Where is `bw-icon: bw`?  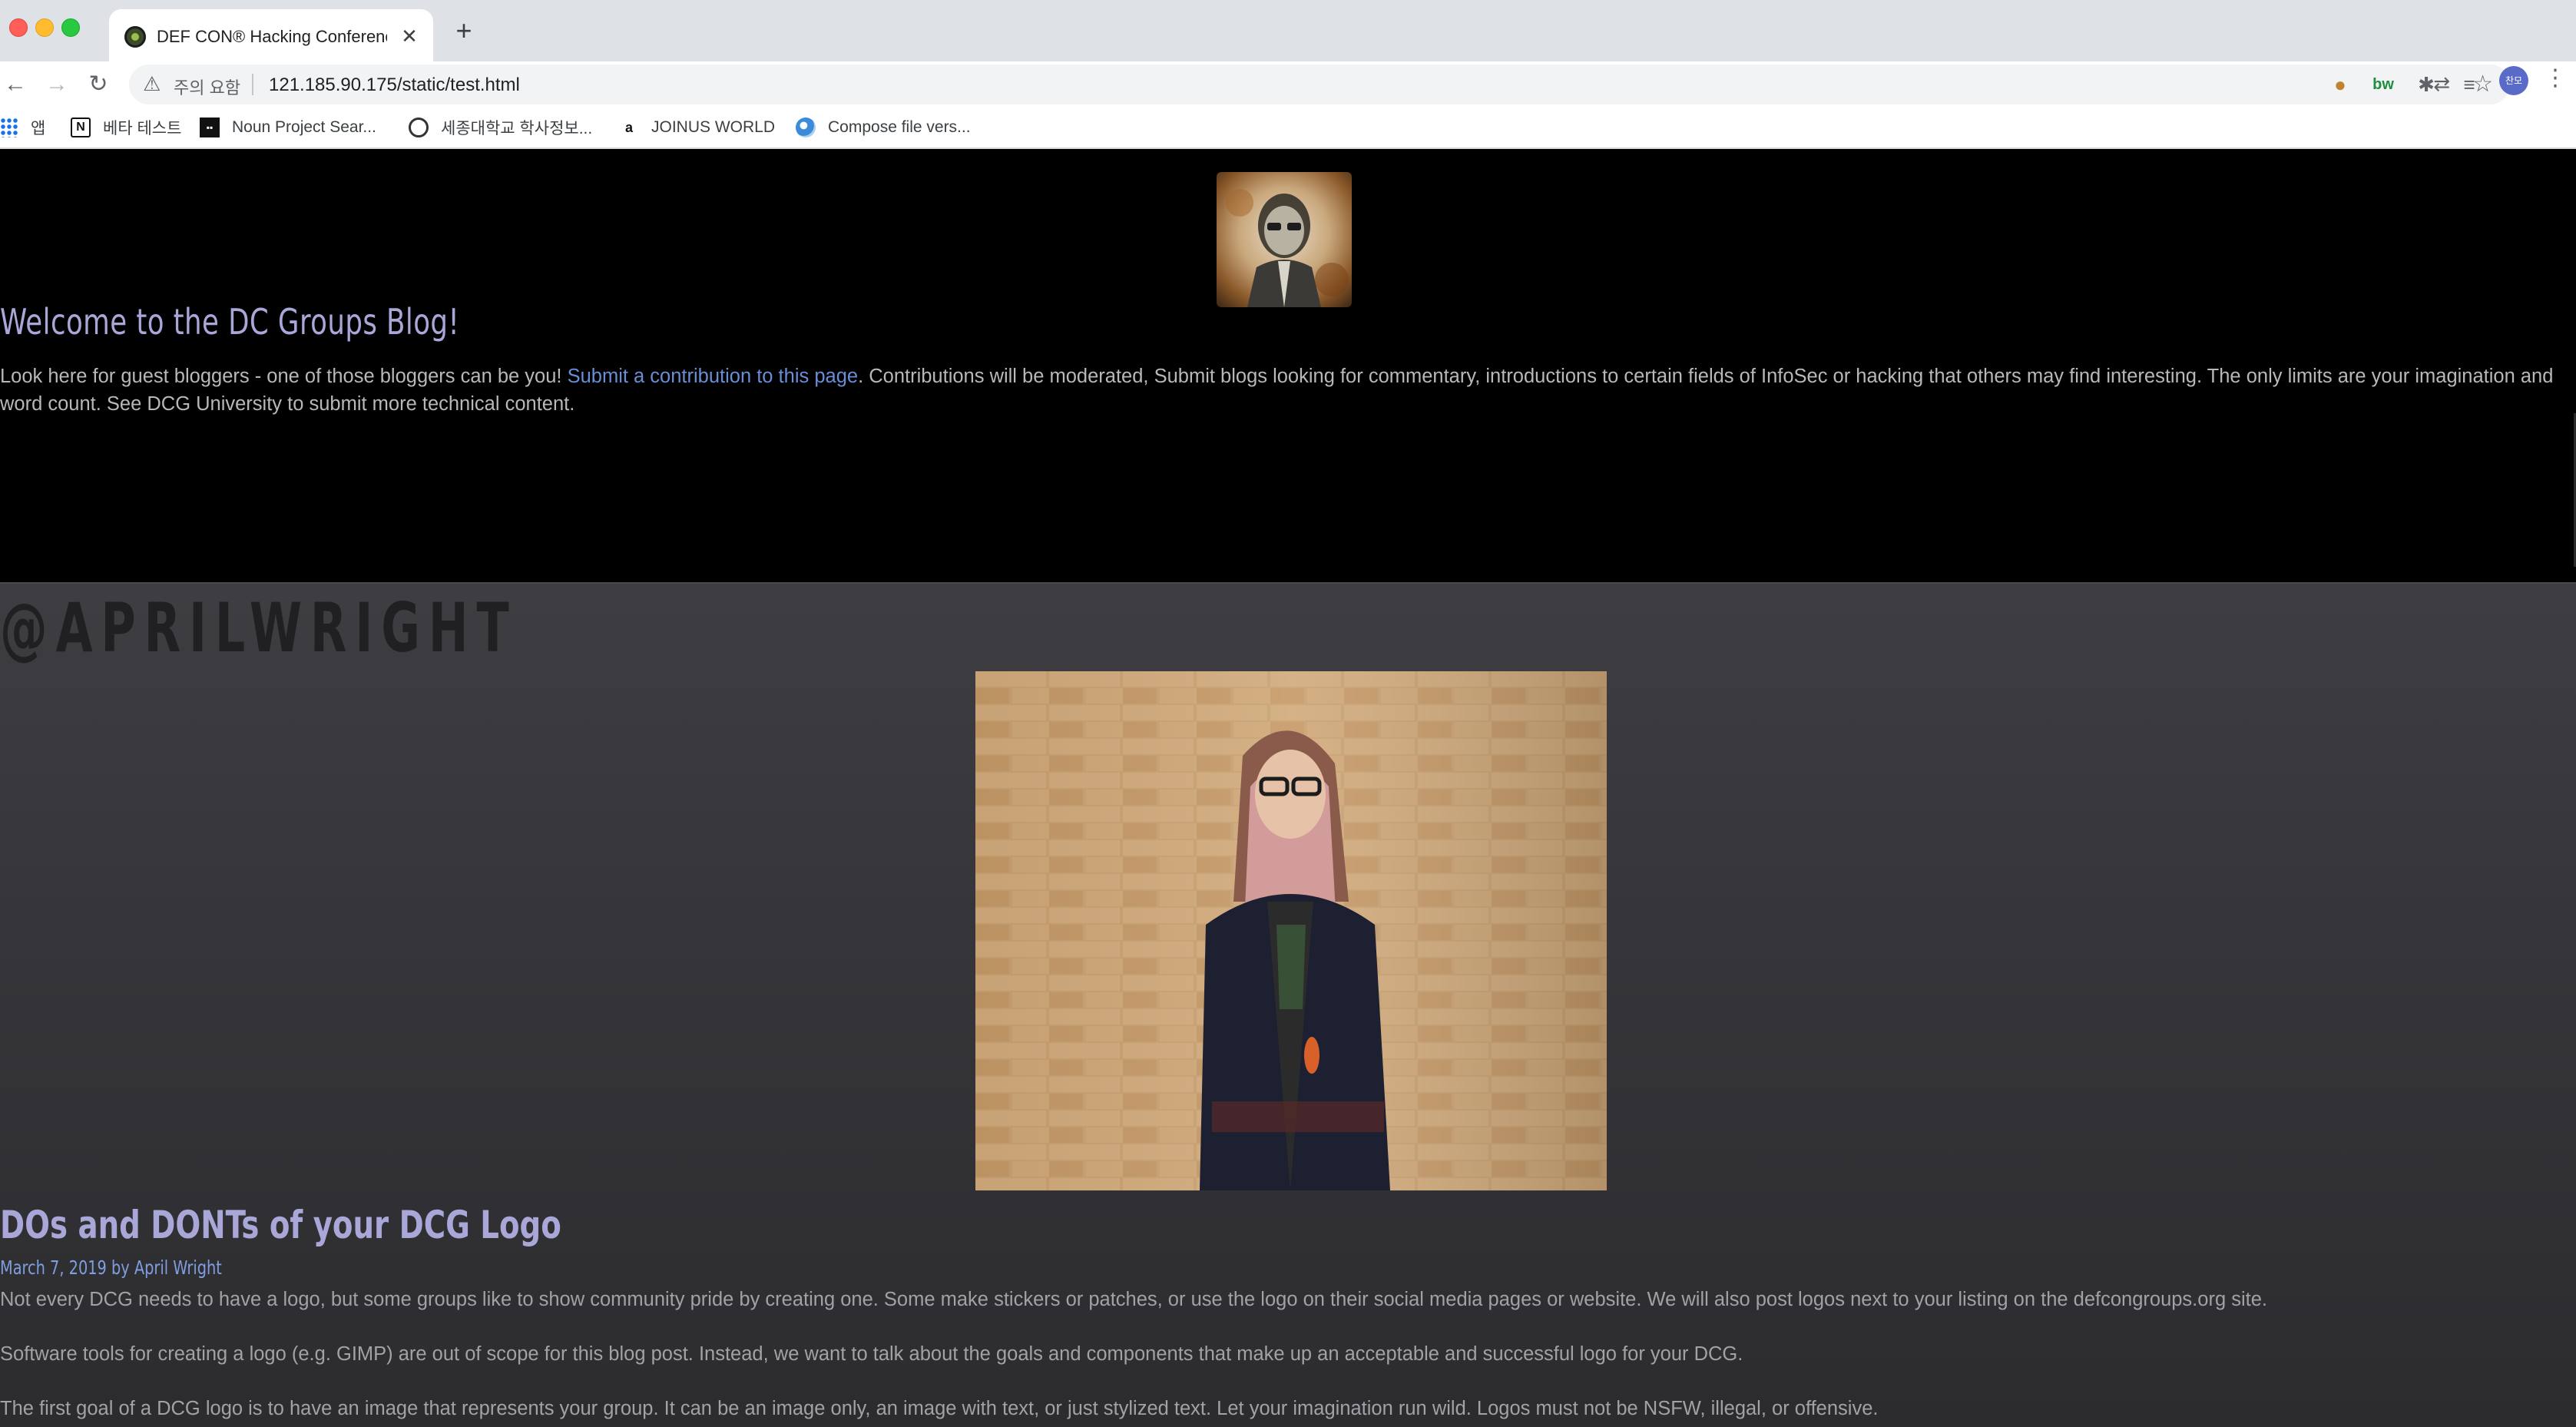
bw-icon: bw is located at coordinates (2383, 84).